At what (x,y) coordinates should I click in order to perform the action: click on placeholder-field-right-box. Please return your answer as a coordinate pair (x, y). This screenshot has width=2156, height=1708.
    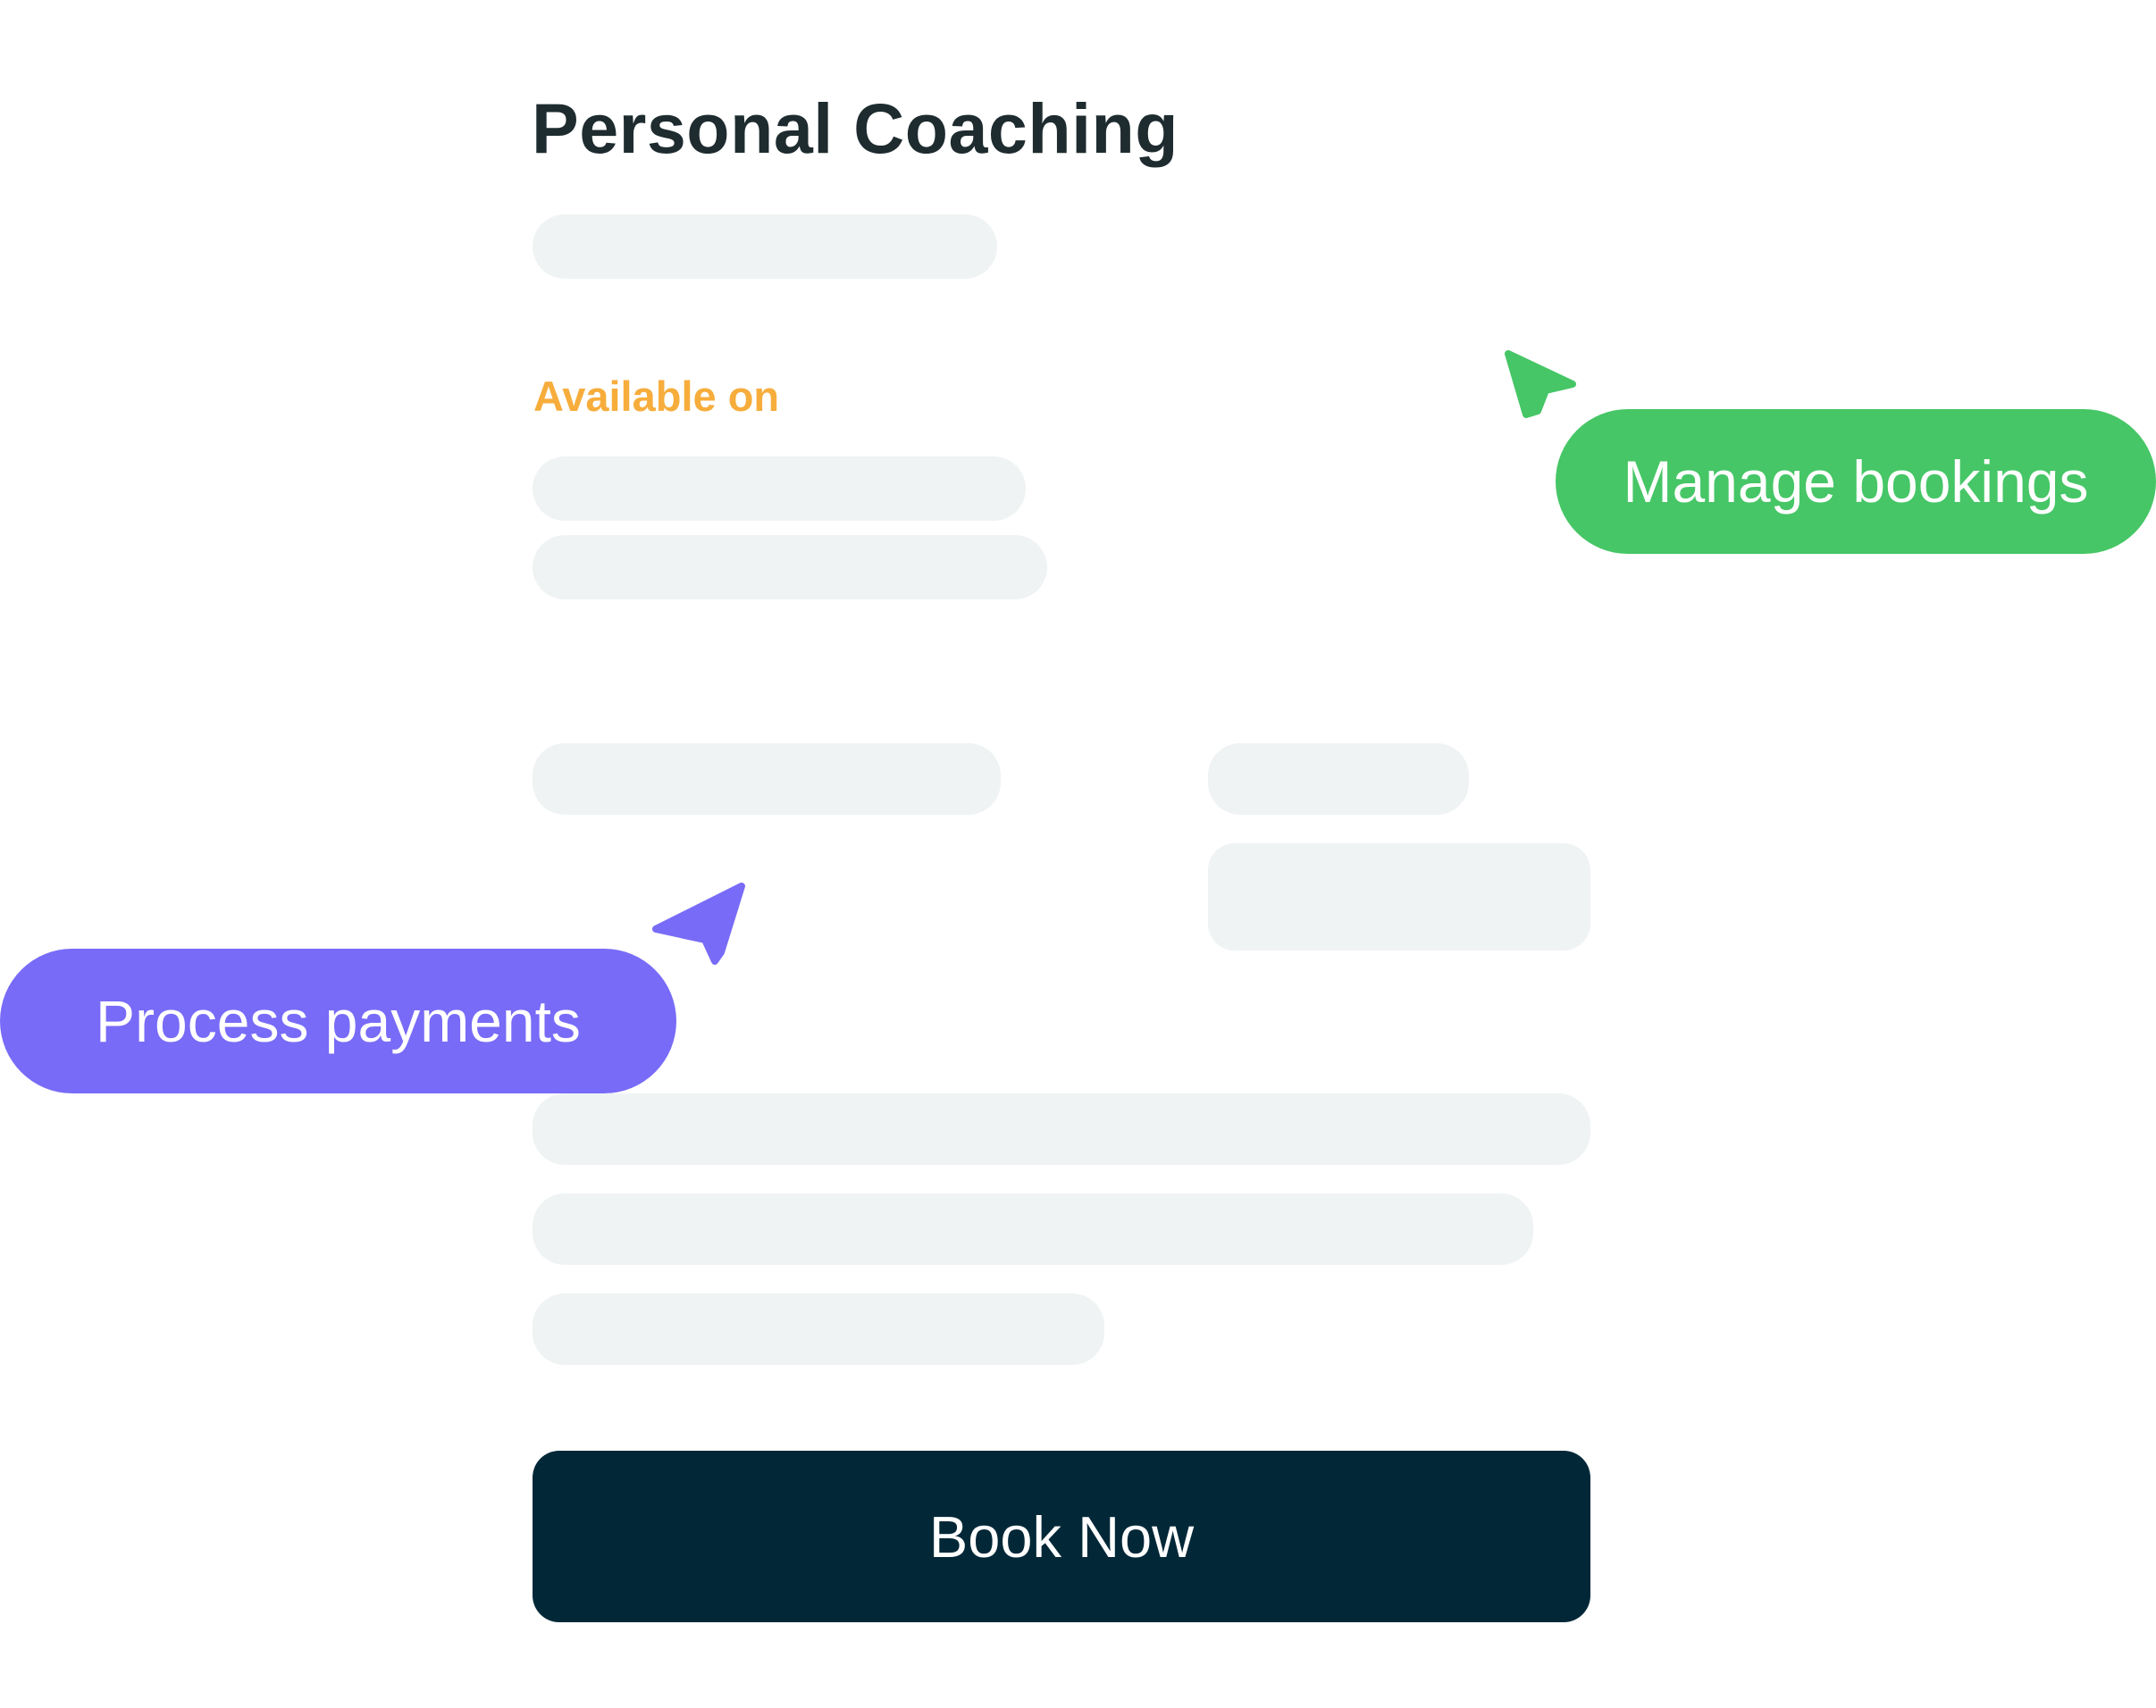
    Looking at the image, I should click on (1399, 896).